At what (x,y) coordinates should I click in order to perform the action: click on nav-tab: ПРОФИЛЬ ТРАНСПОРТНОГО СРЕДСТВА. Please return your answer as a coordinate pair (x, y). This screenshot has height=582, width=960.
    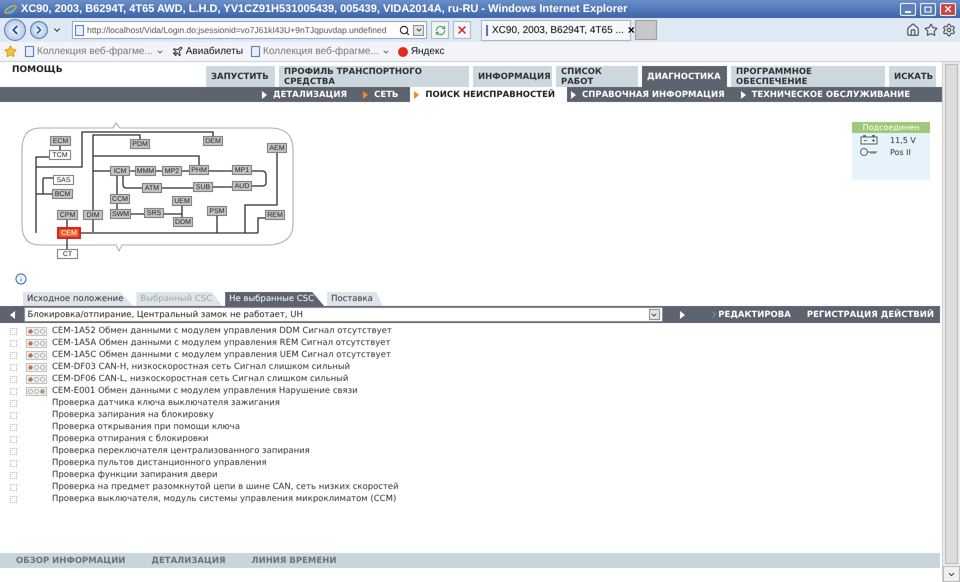
    Looking at the image, I should click on (374, 76).